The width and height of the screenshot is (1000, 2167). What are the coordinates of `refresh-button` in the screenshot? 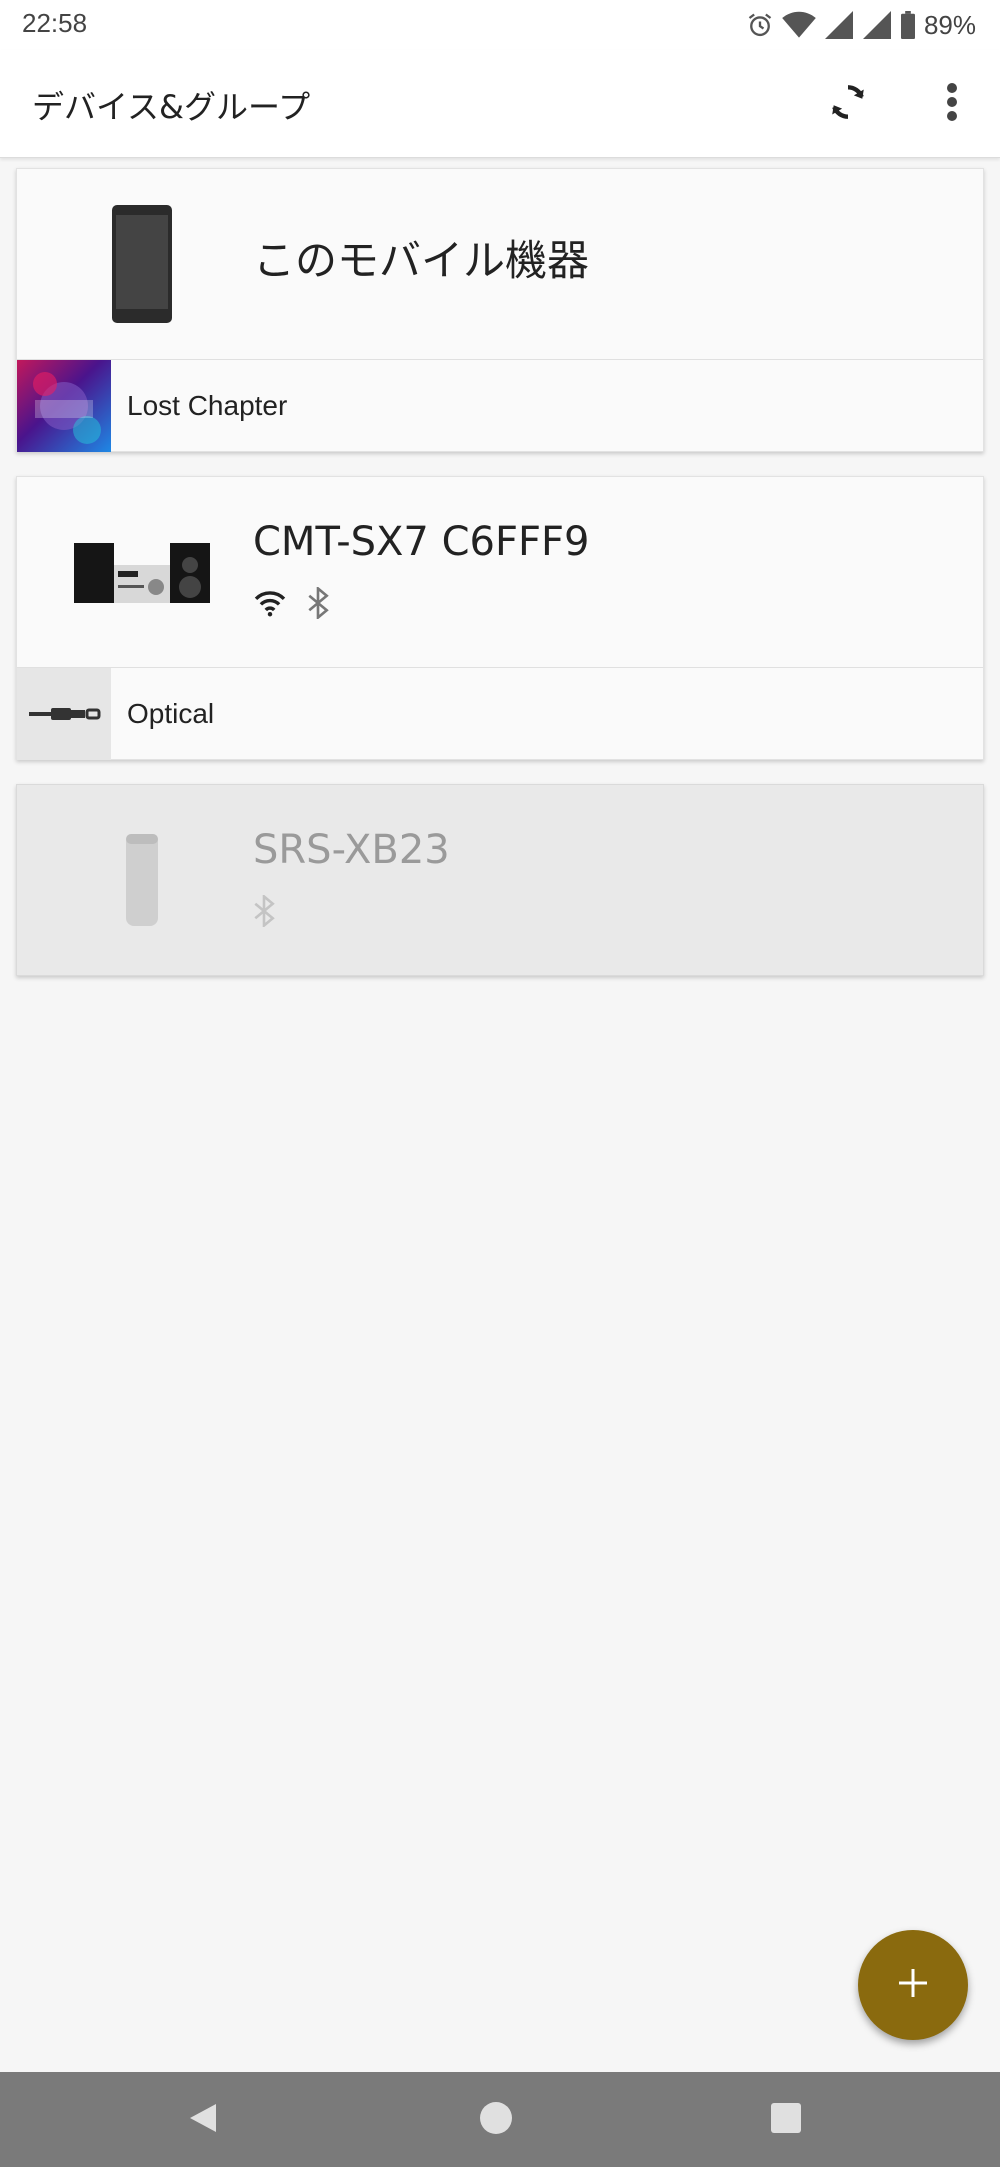 It's located at (848, 104).